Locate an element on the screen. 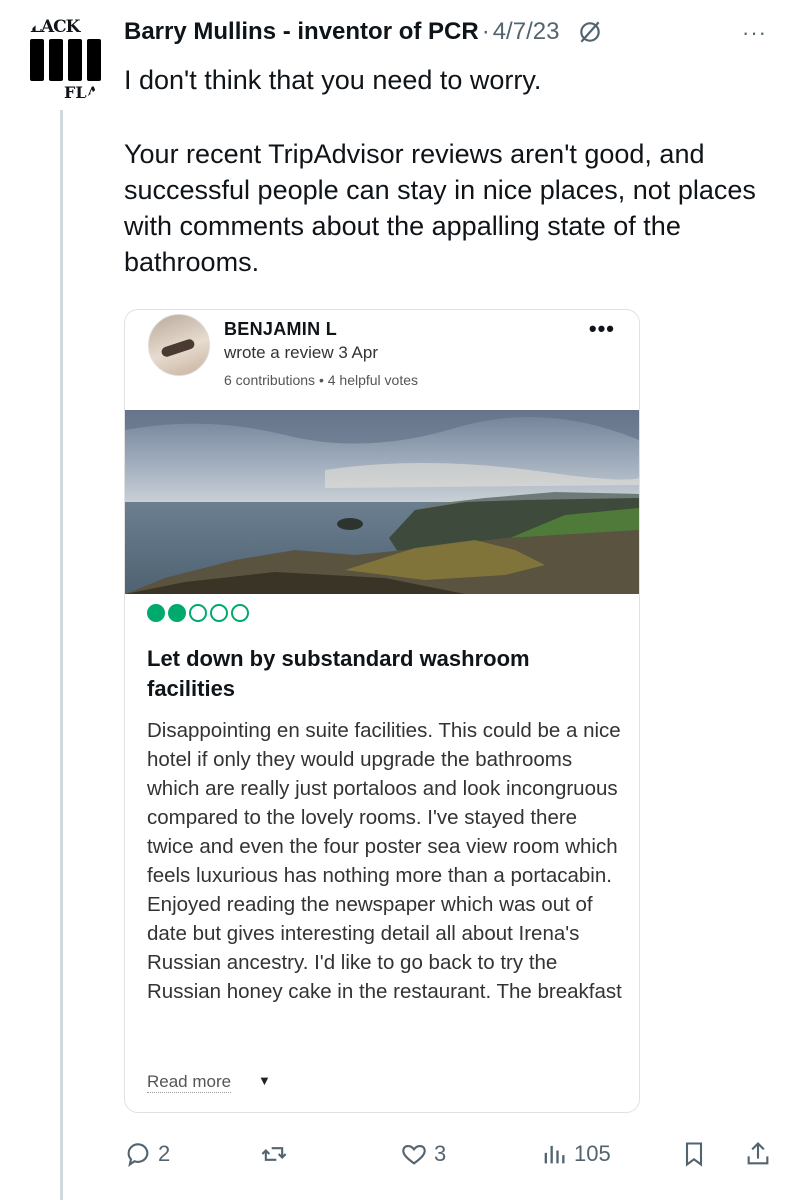 This screenshot has width=799, height=1200. views-button: 105 is located at coordinates (575, 1154).